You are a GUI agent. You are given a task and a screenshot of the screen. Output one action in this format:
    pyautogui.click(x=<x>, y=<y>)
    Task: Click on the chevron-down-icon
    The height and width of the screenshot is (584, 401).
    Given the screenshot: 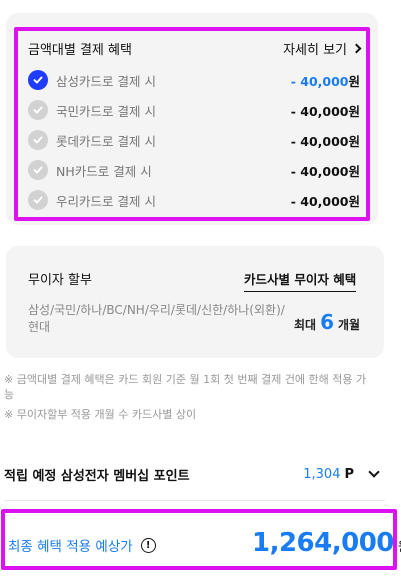 What is the action you would take?
    pyautogui.click(x=374, y=472)
    